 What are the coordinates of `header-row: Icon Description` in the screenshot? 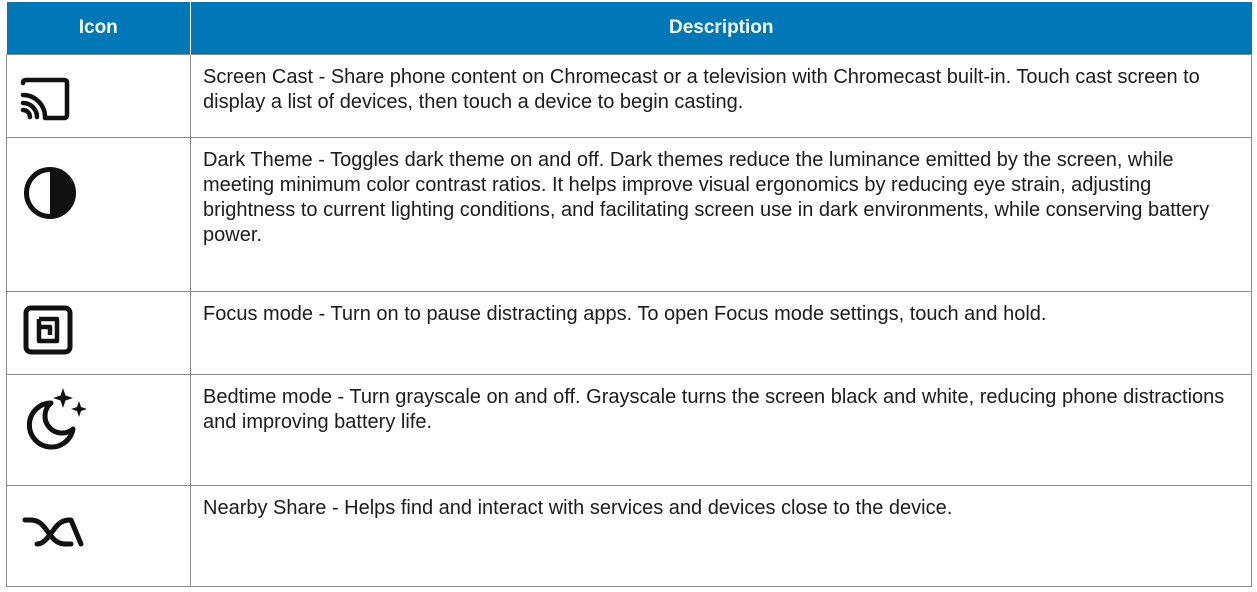 It's located at (629, 28).